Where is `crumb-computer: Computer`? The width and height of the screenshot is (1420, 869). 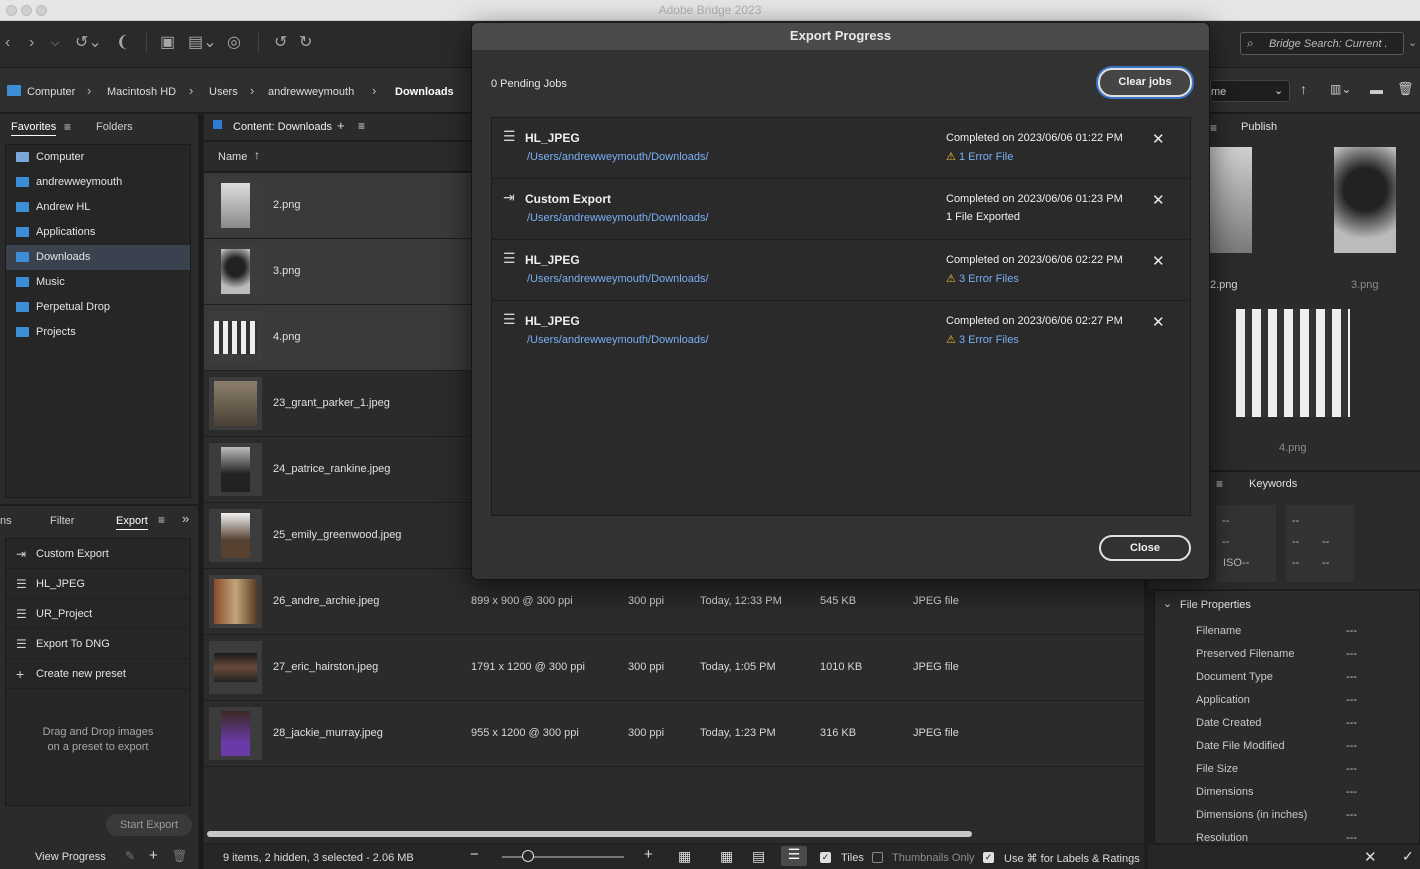
crumb-computer: Computer is located at coordinates (51, 92).